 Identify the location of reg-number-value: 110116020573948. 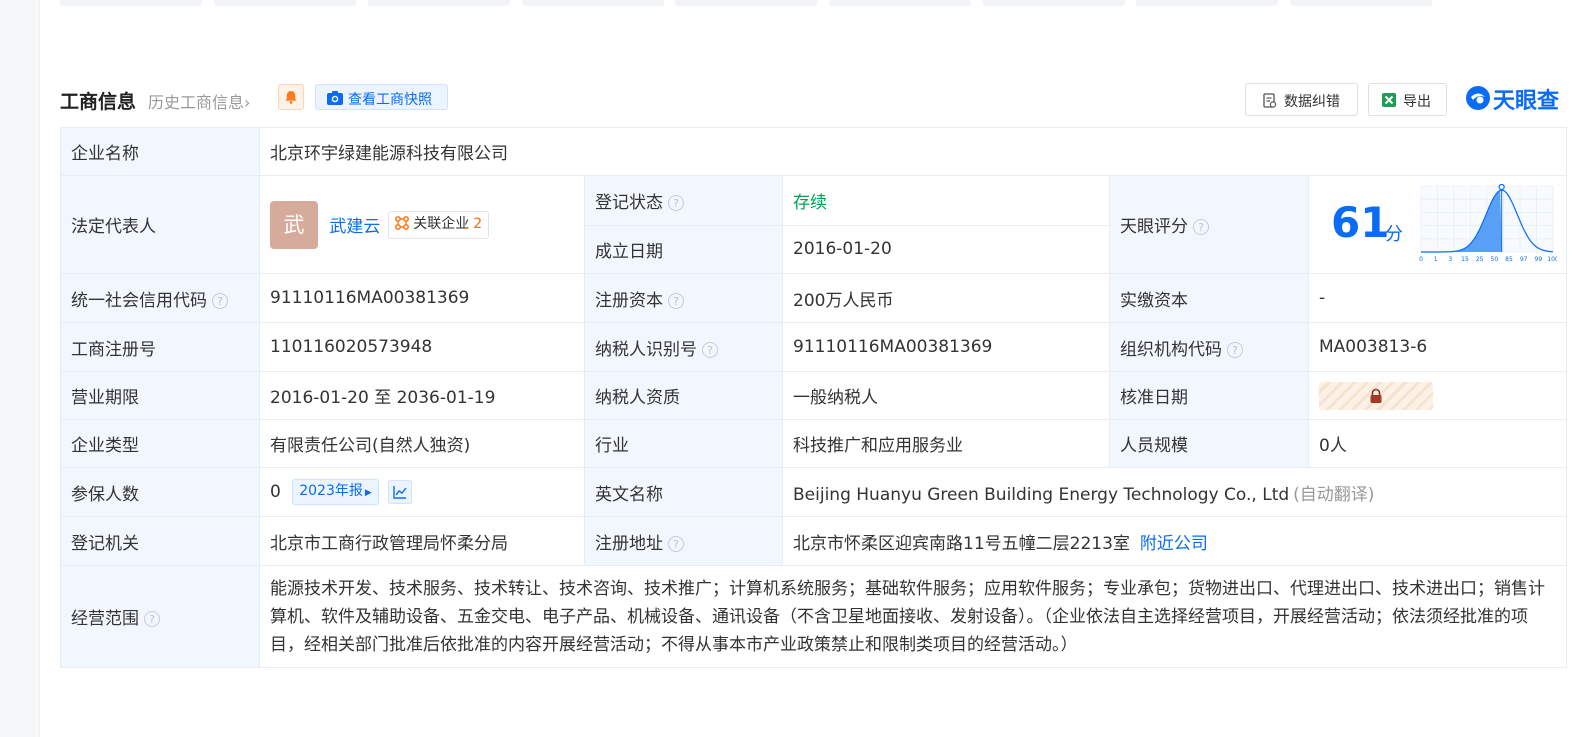
(422, 347).